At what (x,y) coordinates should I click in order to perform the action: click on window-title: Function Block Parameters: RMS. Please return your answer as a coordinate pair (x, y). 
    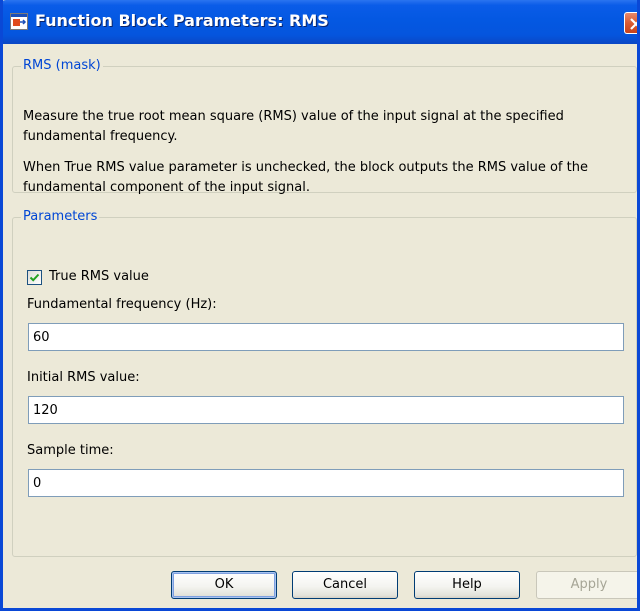
    Looking at the image, I should click on (182, 20).